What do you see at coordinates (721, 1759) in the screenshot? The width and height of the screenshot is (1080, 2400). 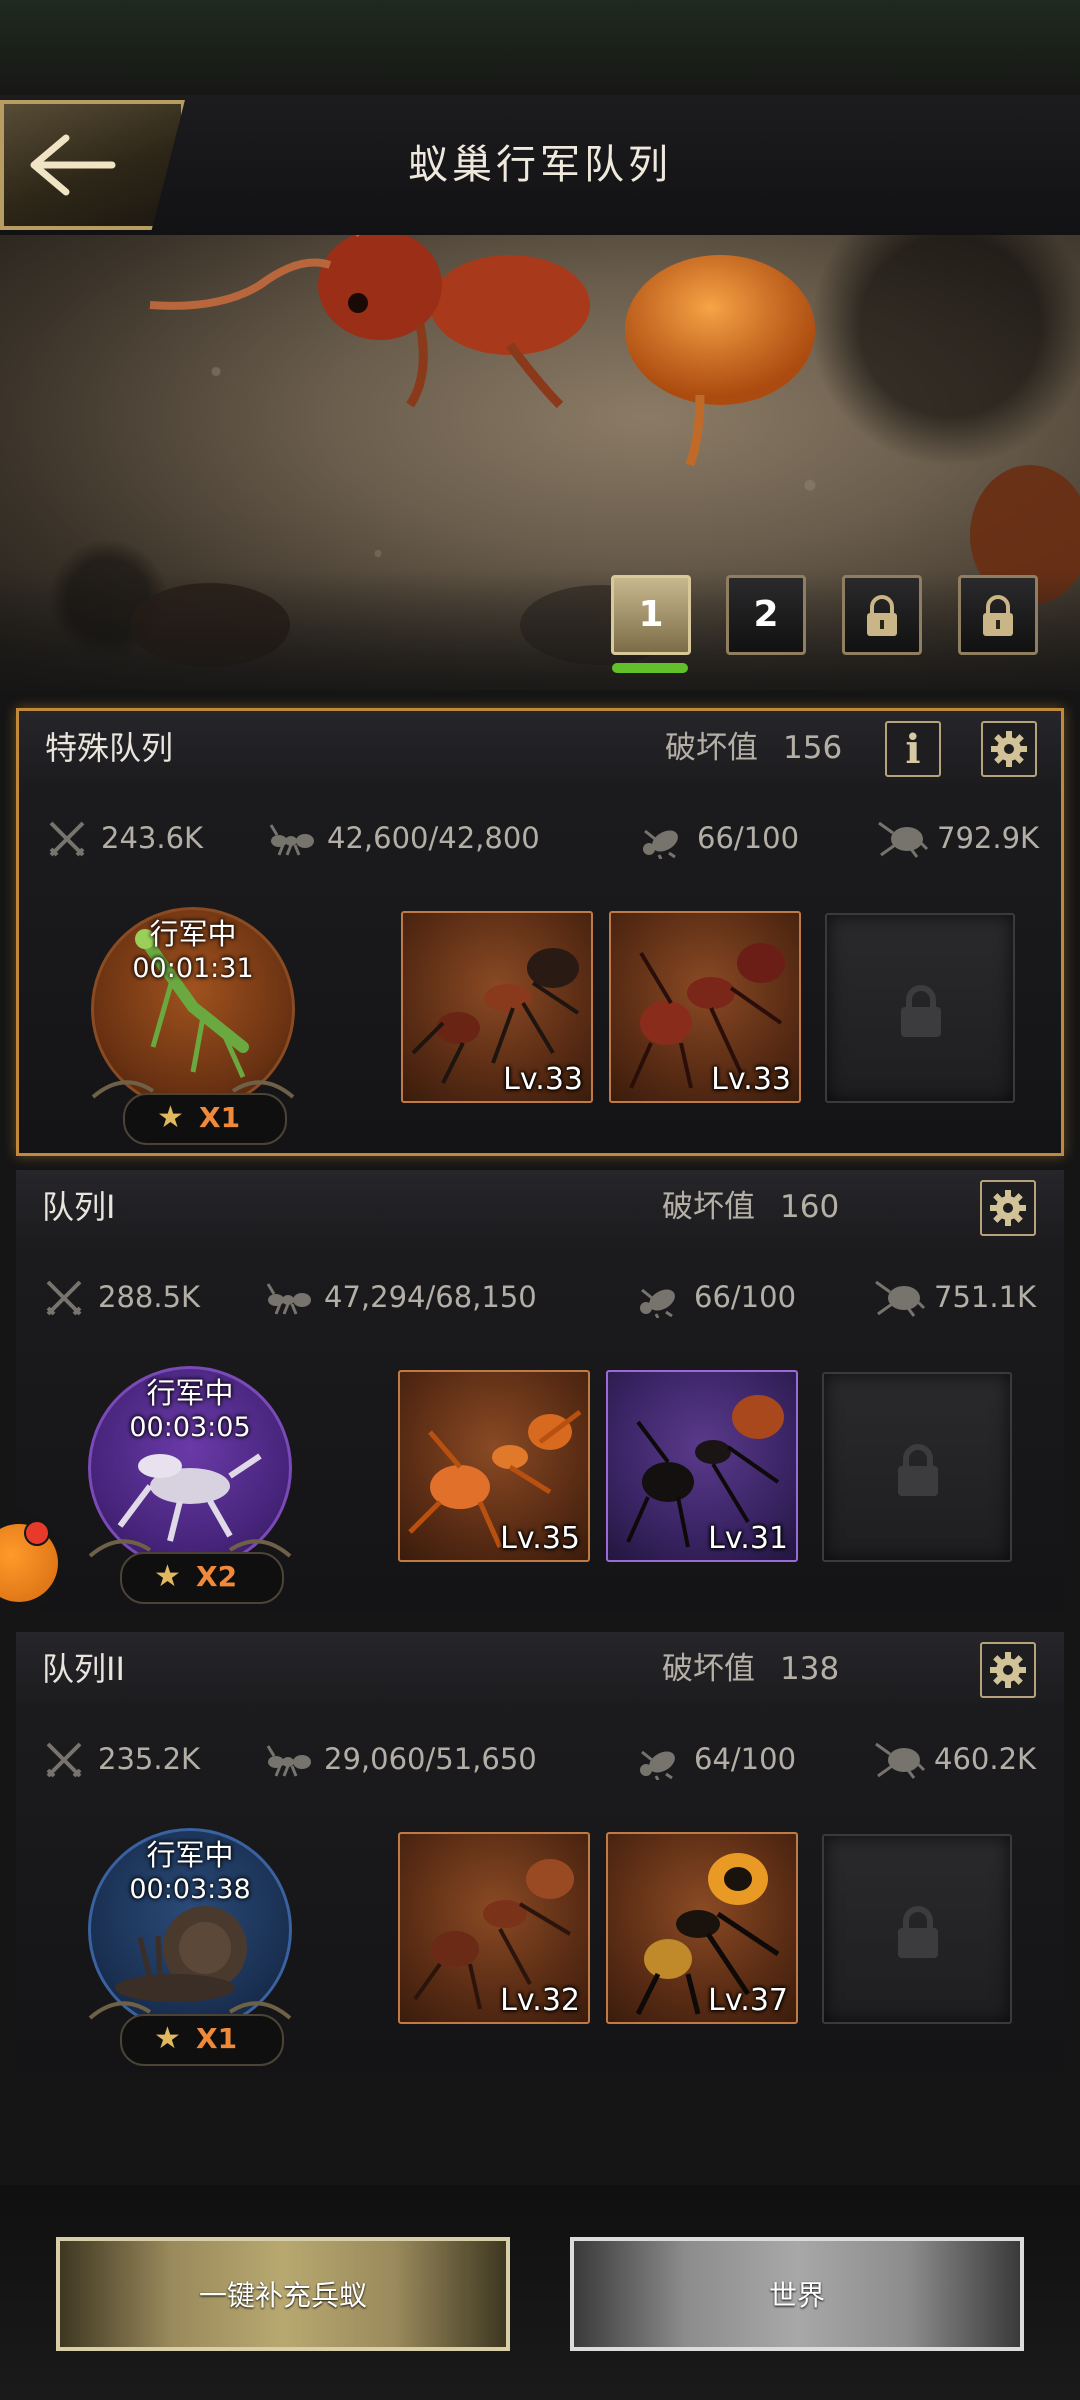 I see `load-stat: 64/100` at bounding box center [721, 1759].